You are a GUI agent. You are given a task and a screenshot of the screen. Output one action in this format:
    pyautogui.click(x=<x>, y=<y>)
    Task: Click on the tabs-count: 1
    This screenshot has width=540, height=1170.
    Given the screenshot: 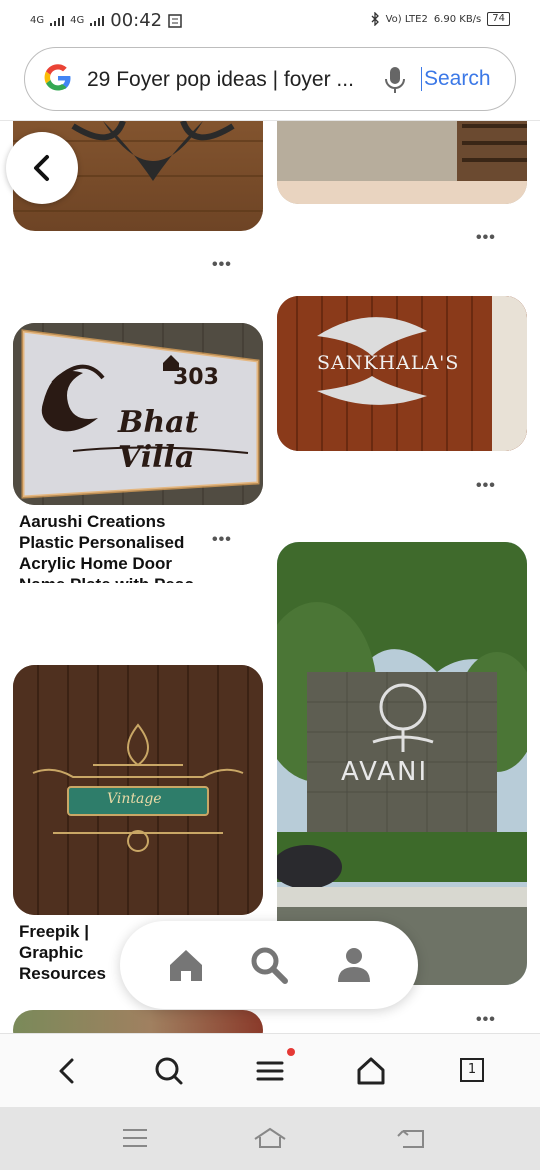 What is the action you would take?
    pyautogui.click(x=472, y=1069)
    